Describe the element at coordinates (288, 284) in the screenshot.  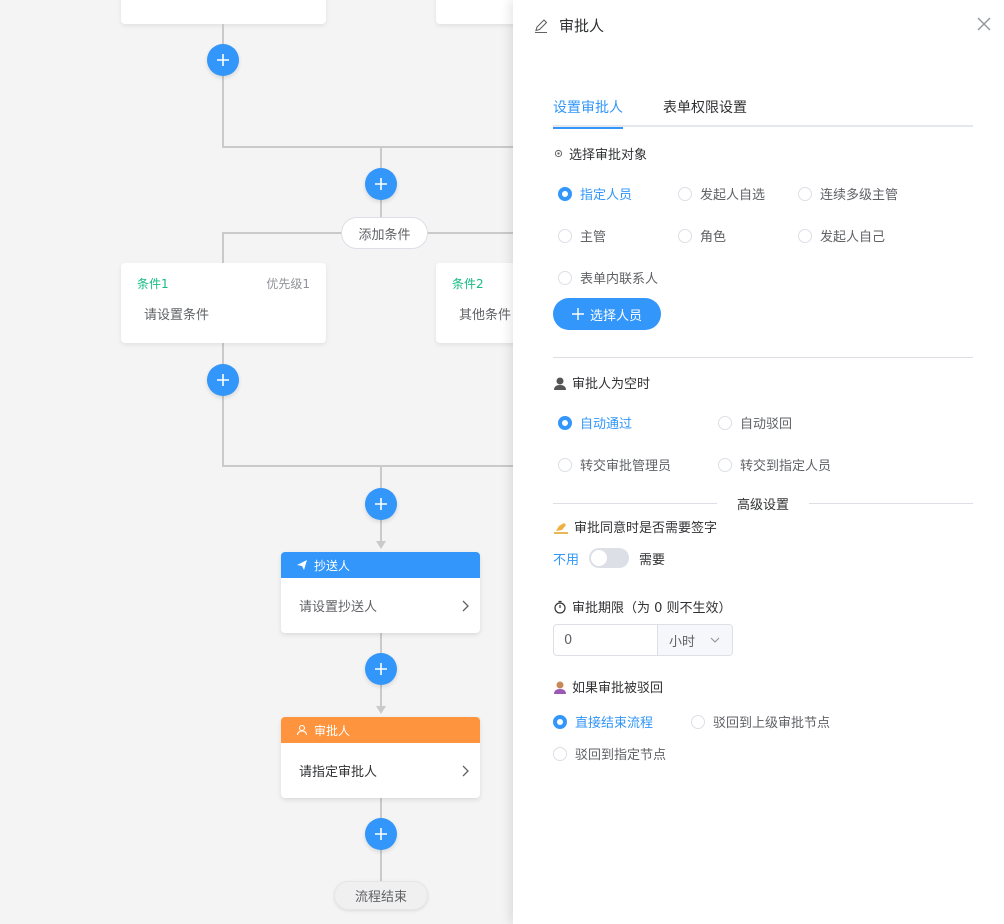
I see `condition-priority: 优先级1` at that location.